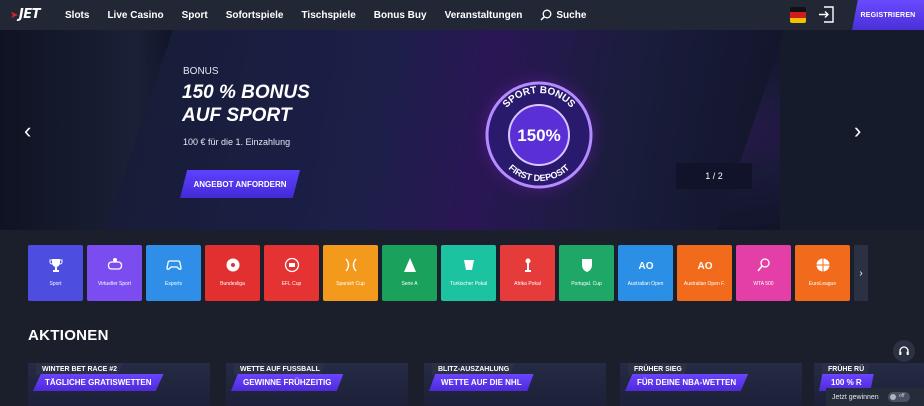 Image resolution: width=924 pixels, height=406 pixels. What do you see at coordinates (240, 184) in the screenshot?
I see `claim-offer-button: ANGEBOT ANFORDERN` at bounding box center [240, 184].